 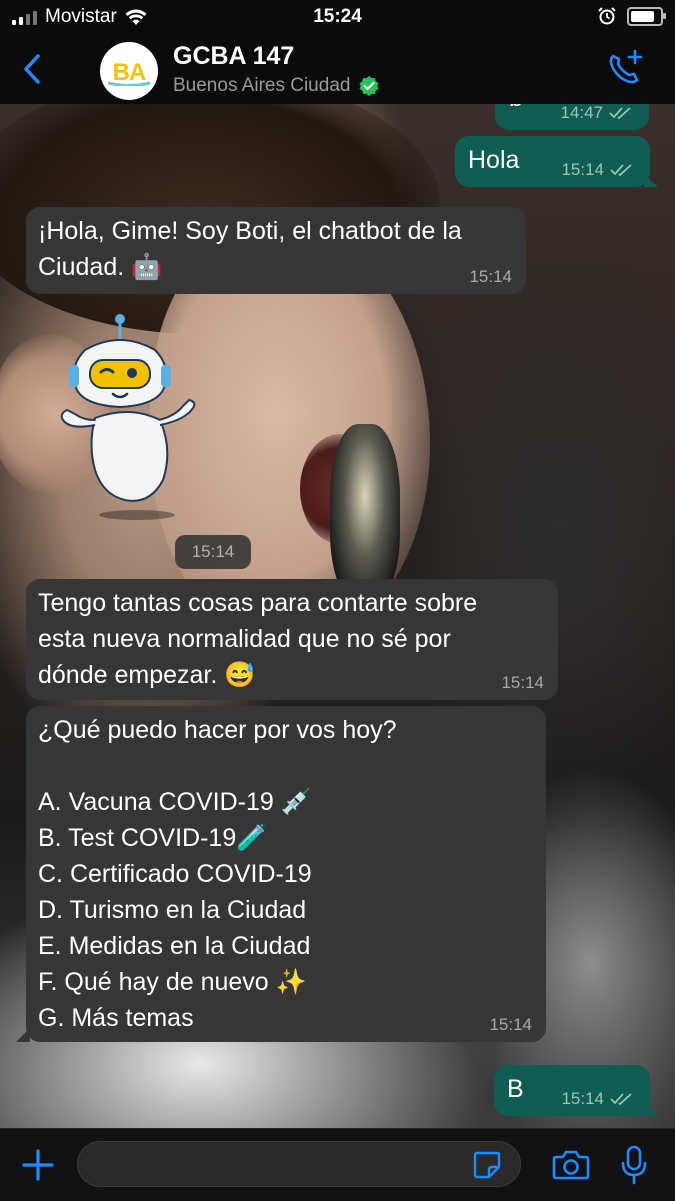 I want to click on message-text: Hola, so click(x=494, y=160).